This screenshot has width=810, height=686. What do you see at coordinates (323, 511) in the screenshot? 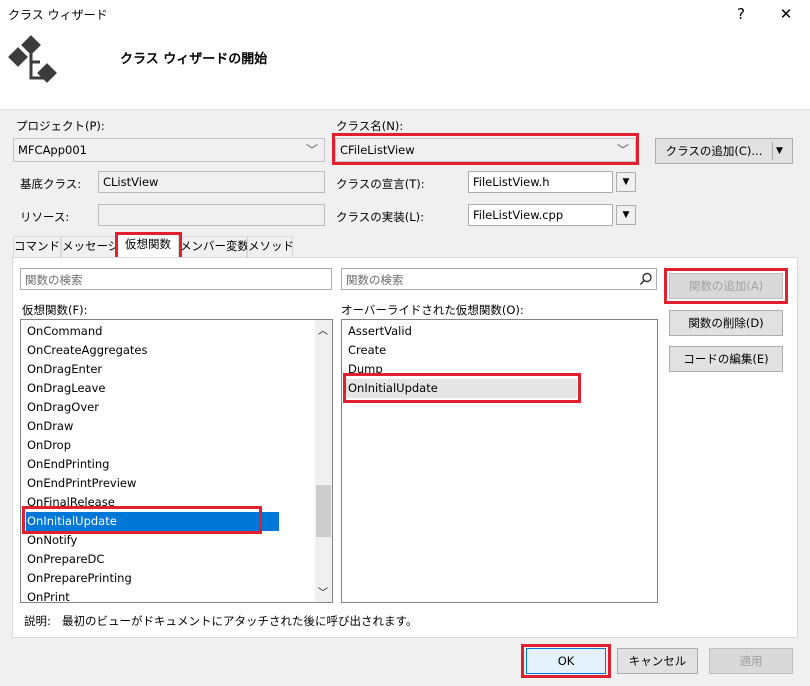
I see `scrollbar-thumb` at bounding box center [323, 511].